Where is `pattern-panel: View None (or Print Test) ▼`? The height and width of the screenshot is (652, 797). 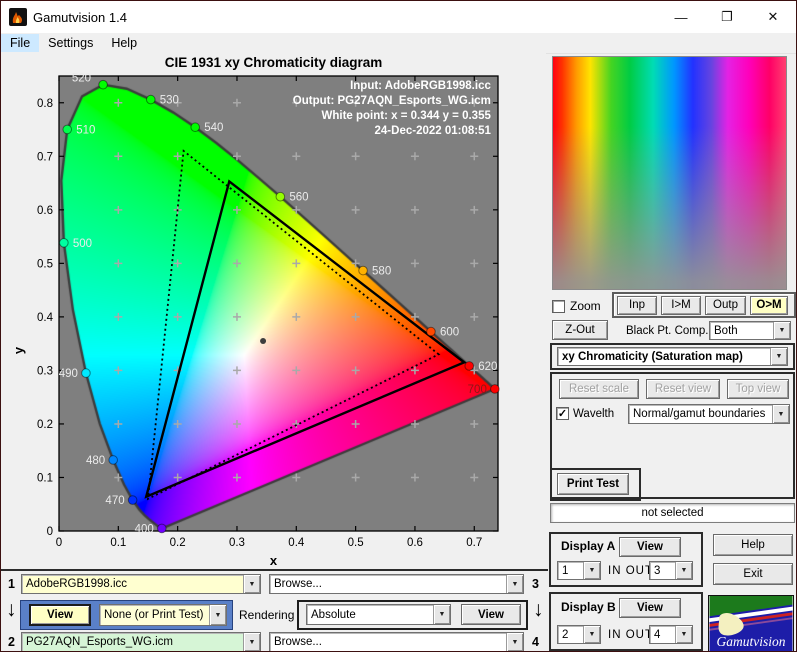
pattern-panel: View None (or Print Test) ▼ is located at coordinates (126, 615).